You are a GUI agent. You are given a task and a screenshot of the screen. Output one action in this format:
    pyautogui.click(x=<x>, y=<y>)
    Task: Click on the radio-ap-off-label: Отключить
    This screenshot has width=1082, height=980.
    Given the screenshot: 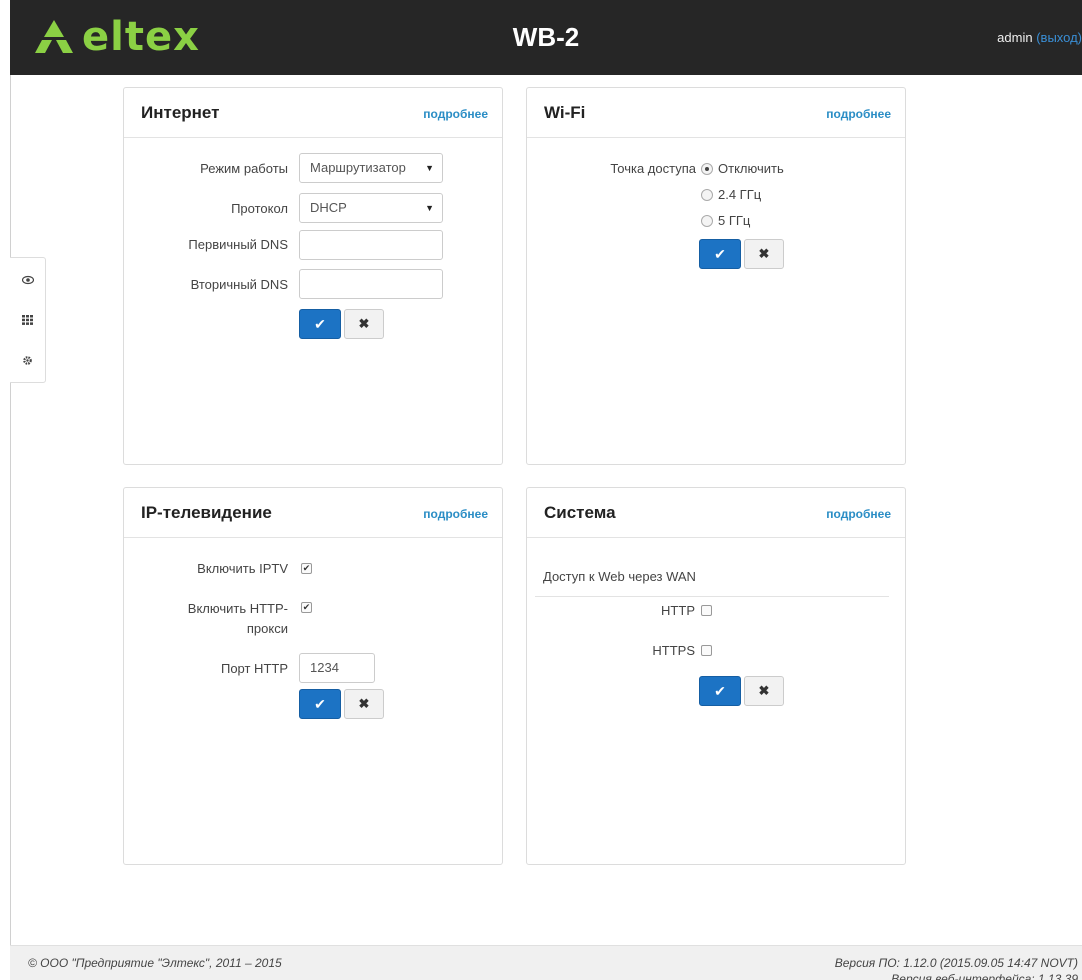 What is the action you would take?
    pyautogui.click(x=751, y=168)
    